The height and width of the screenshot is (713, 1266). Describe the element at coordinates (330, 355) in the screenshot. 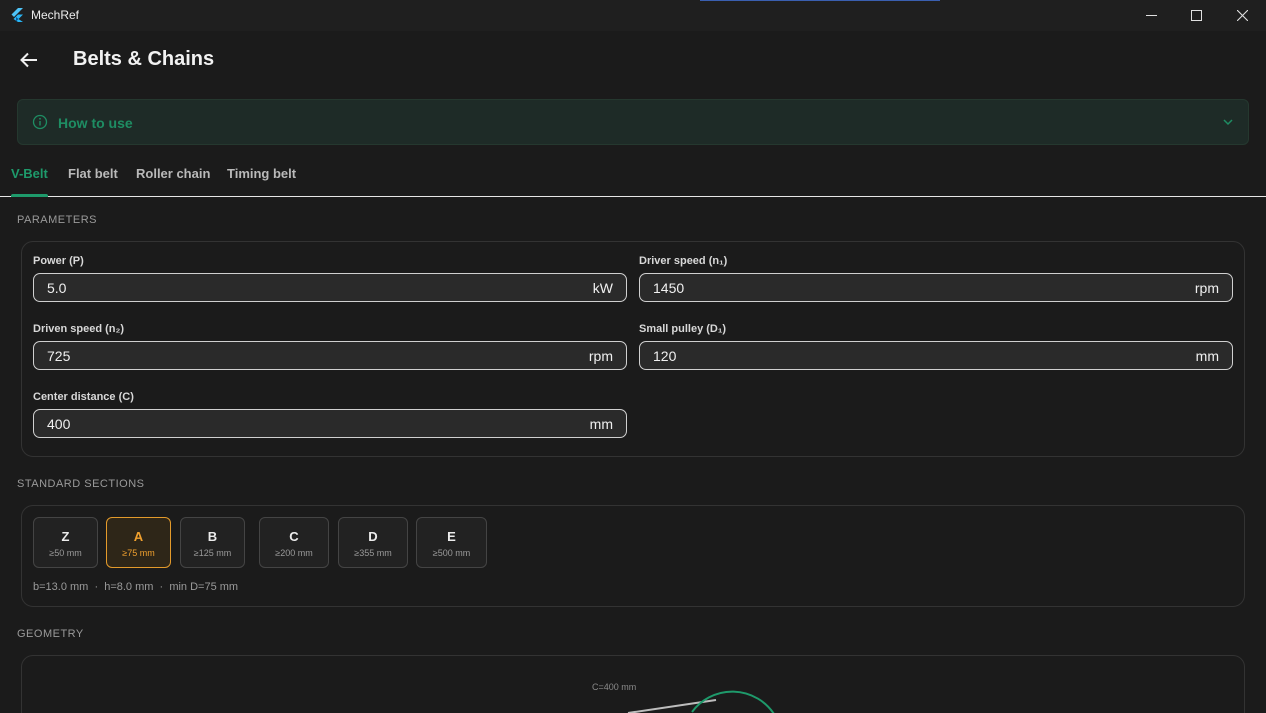

I see `driven-speed-field: 725 rpm` at that location.